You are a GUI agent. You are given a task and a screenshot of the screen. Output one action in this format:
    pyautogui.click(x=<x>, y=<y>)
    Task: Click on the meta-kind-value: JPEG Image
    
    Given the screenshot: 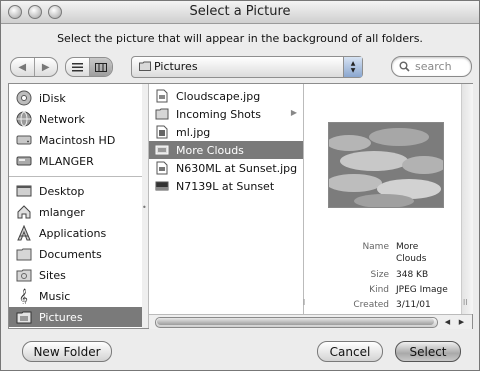 What is the action you would take?
    pyautogui.click(x=422, y=290)
    